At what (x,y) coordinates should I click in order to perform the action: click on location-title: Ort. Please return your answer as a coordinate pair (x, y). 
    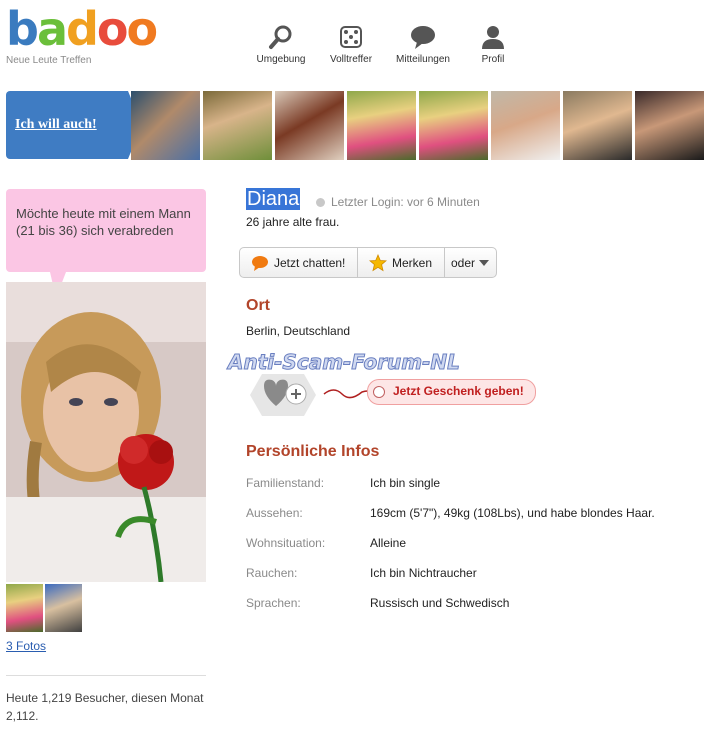
    Looking at the image, I should click on (258, 305).